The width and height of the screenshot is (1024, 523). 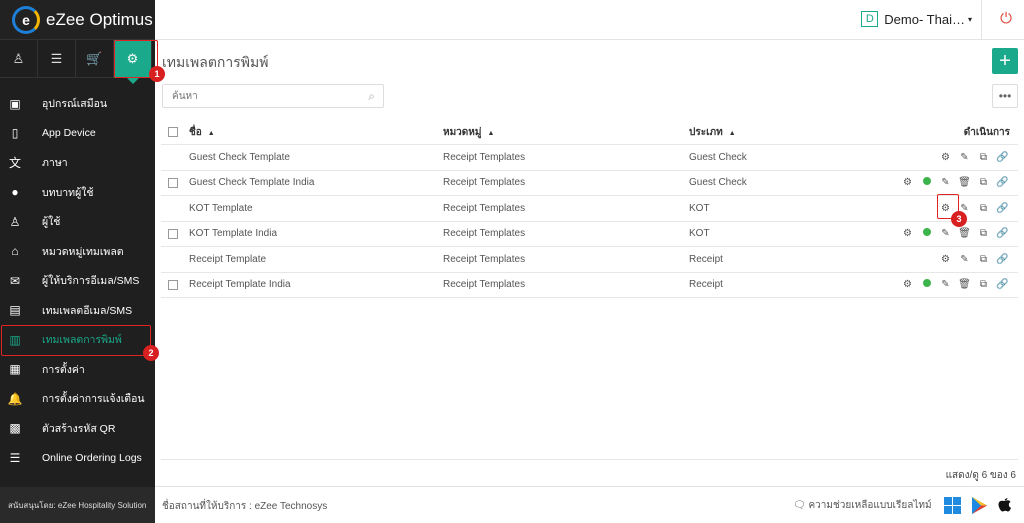 I want to click on sidebar-item-11: ▩ ตัวสร้างรหัส QR, so click(x=77, y=429).